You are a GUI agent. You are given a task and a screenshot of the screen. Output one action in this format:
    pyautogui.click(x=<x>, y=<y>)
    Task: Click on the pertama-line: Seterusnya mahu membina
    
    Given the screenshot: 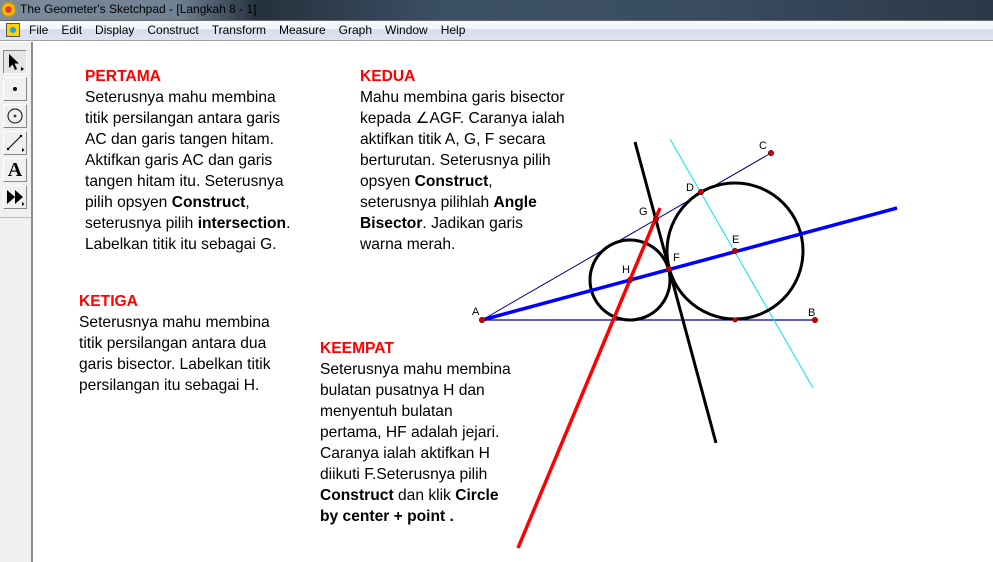 What is the action you would take?
    pyautogui.click(x=180, y=97)
    